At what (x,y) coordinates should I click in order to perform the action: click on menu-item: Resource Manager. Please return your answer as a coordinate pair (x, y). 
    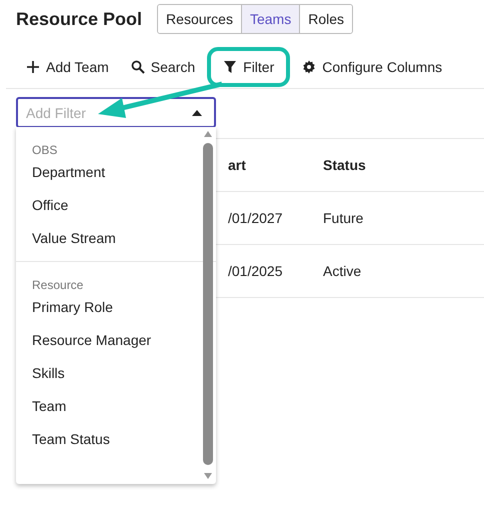
    Looking at the image, I should click on (108, 340).